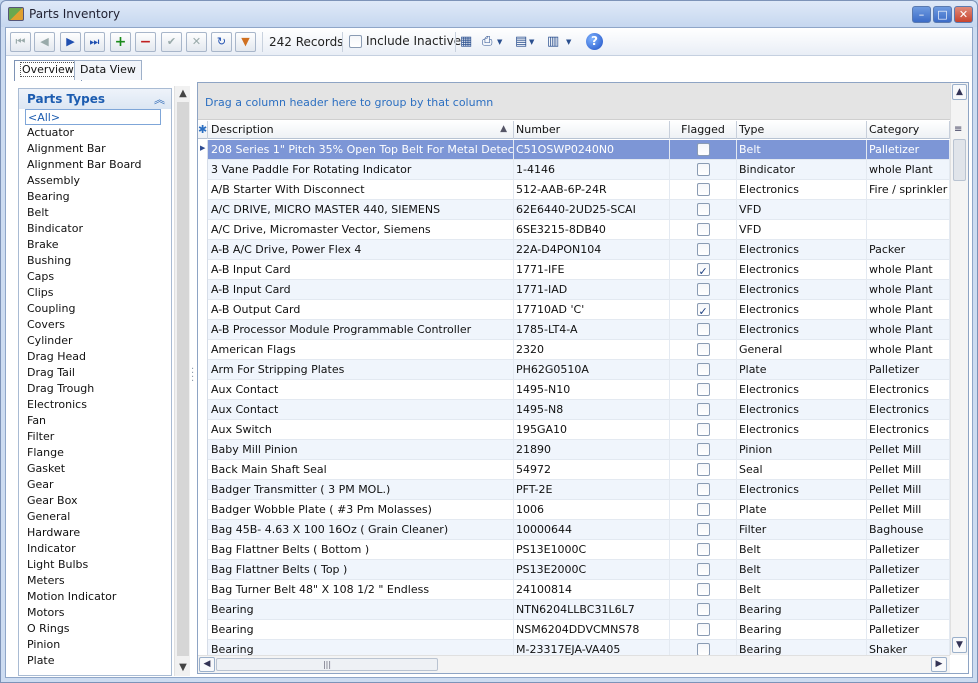  I want to click on cell-description: A-B A/C Drive, Power Flex 4, so click(361, 250).